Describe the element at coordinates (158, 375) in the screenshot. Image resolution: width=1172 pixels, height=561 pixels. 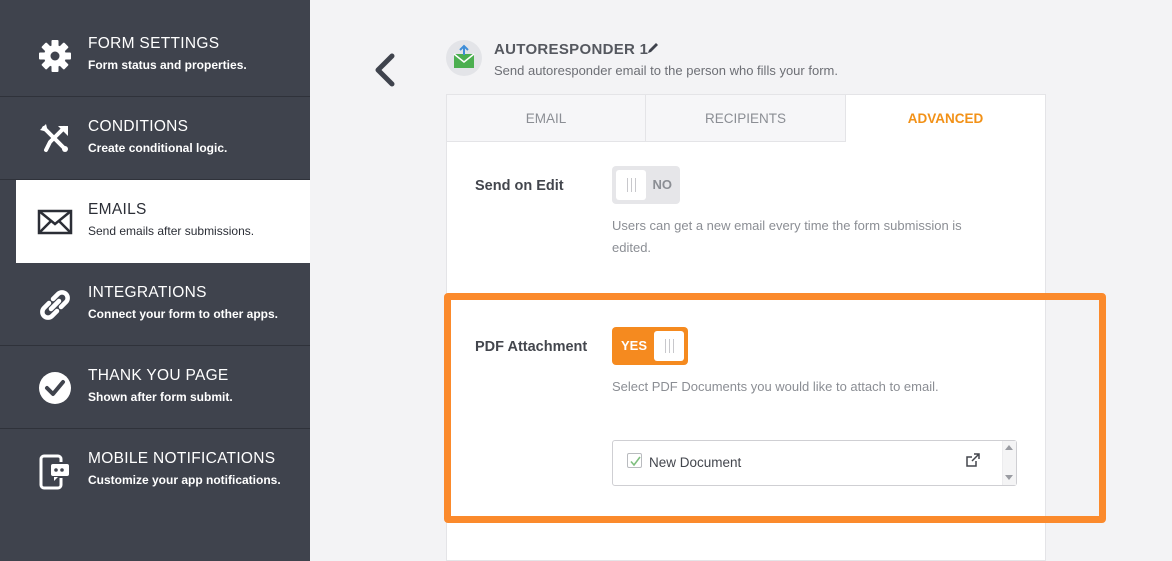
I see `sidebar-item-title: THANK YOU PAGE` at that location.